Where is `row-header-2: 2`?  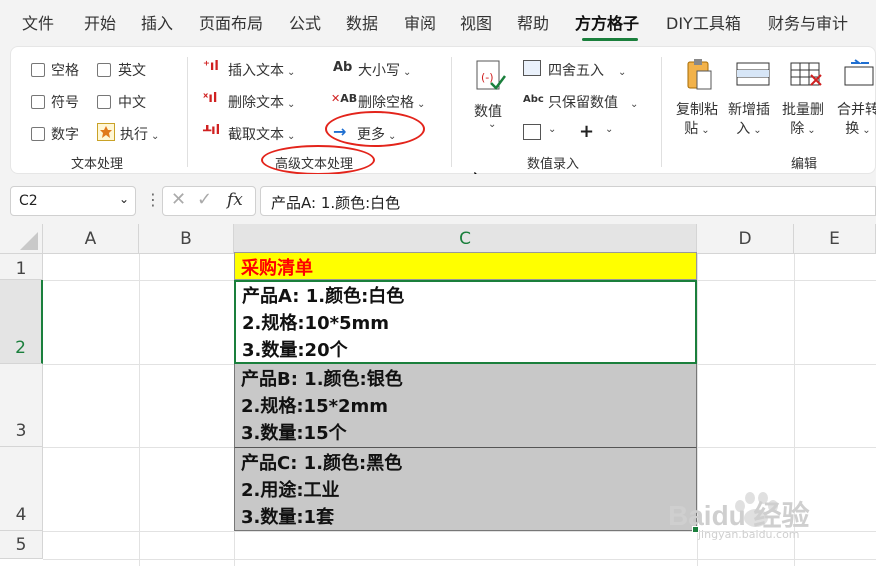
row-header-2: 2 is located at coordinates (21, 322).